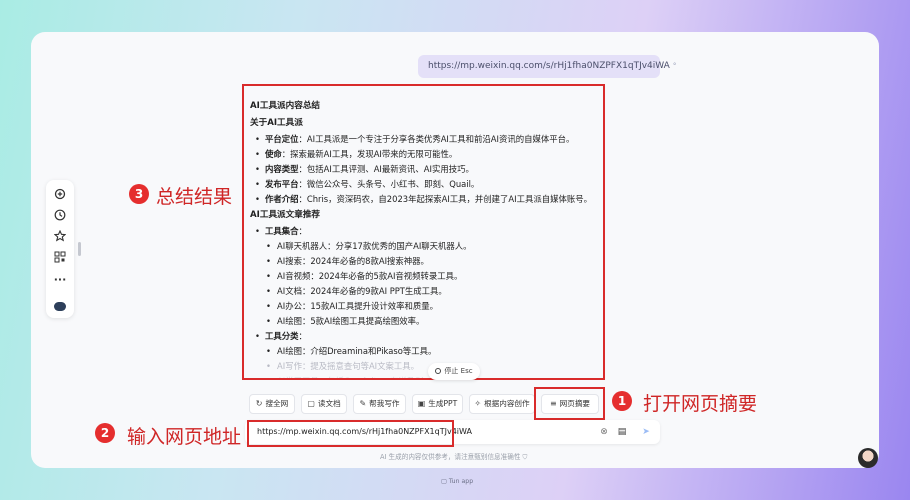  Describe the element at coordinates (457, 481) in the screenshot. I see `brand-label: ▢ Tun app` at that location.